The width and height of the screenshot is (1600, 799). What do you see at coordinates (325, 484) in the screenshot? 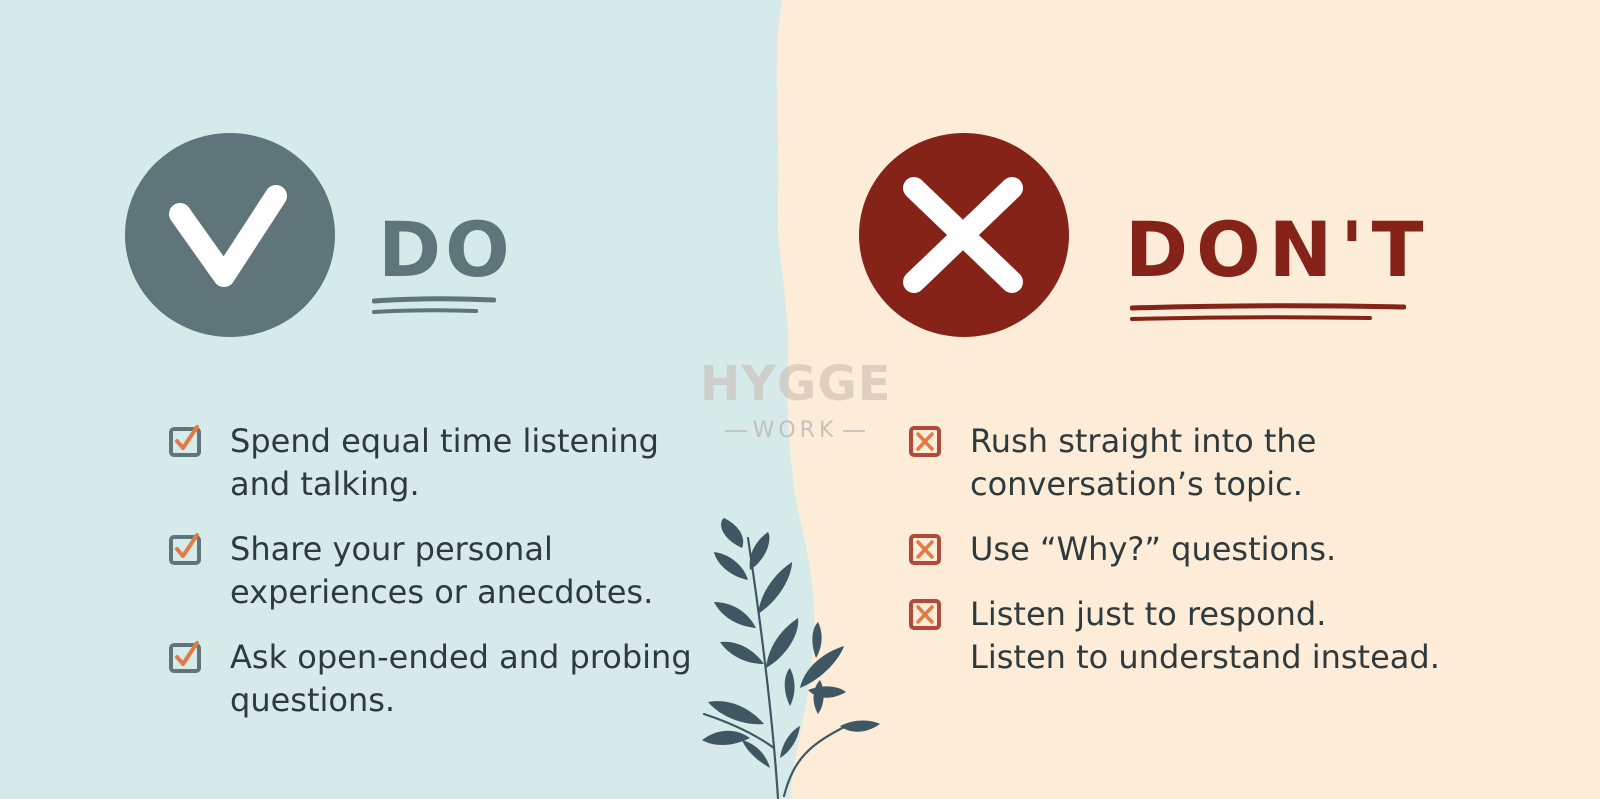
I see `do-item-line2: and talking.` at bounding box center [325, 484].